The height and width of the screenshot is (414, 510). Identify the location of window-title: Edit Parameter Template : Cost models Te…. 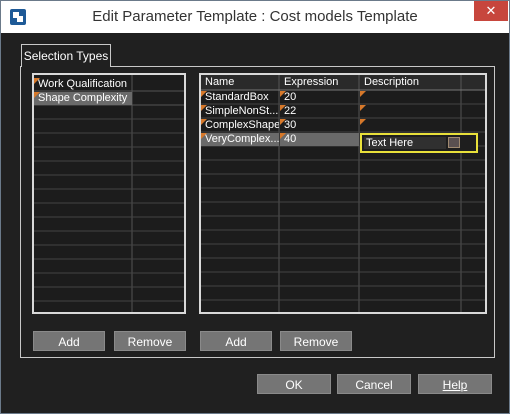
(255, 16).